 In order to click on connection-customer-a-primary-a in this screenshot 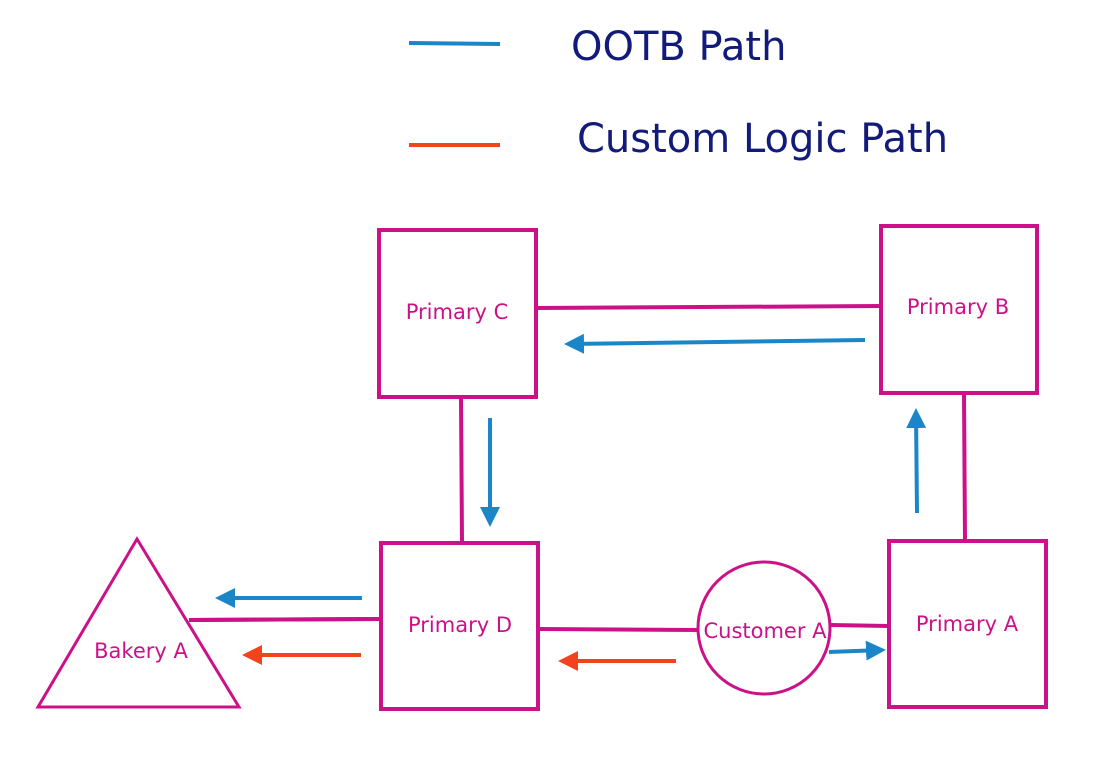, I will do `click(860, 625)`.